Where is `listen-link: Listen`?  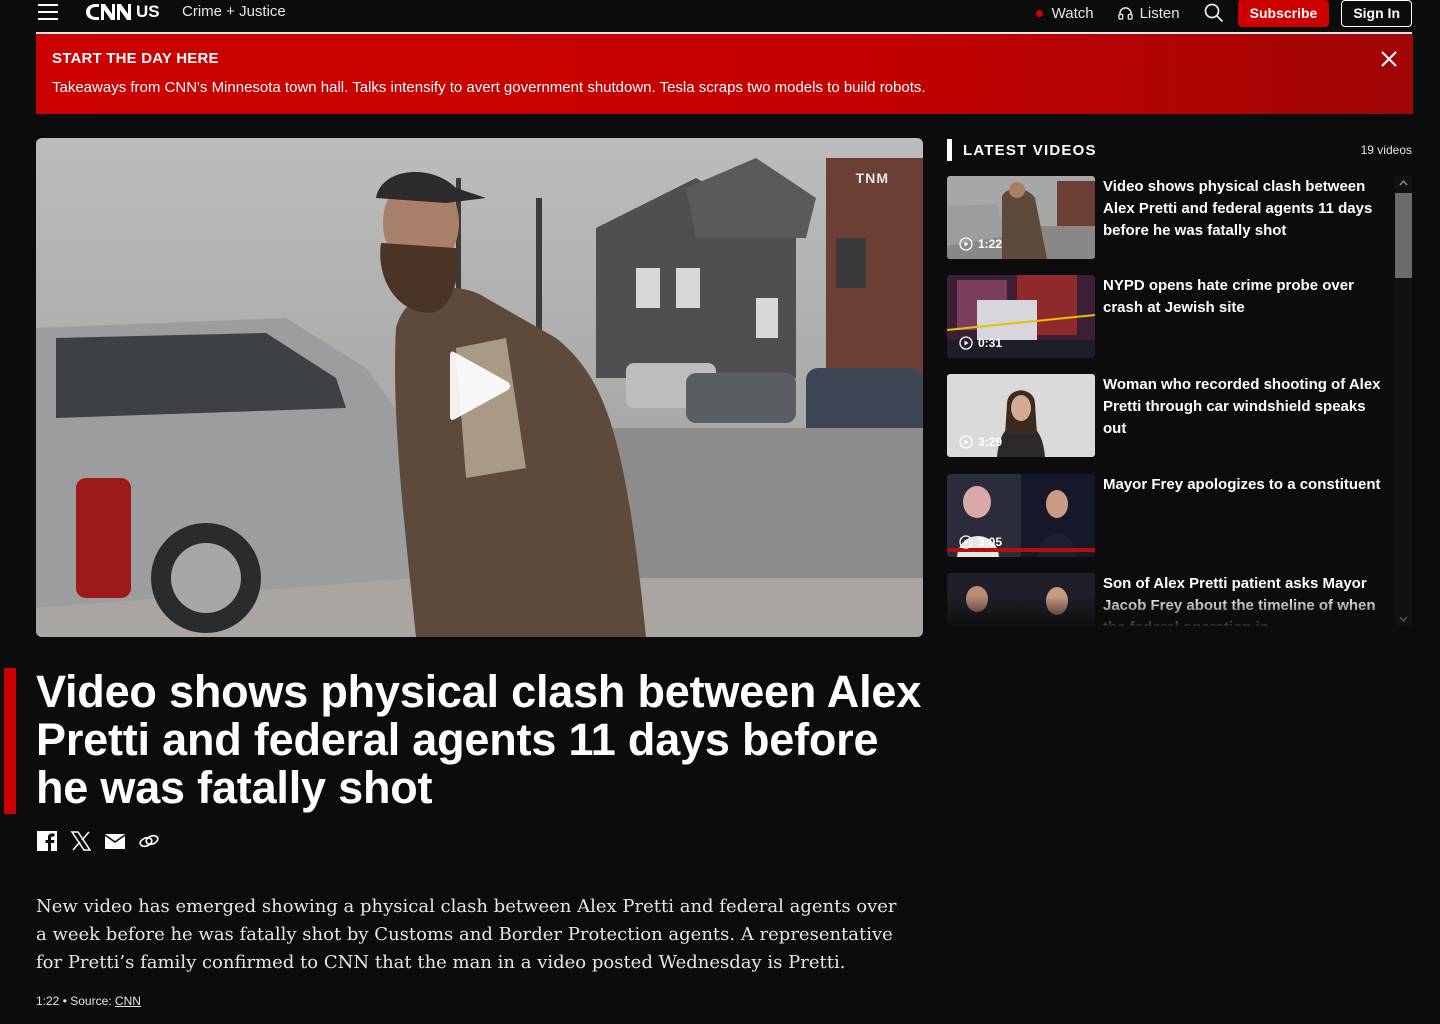
listen-link: Listen is located at coordinates (1148, 13).